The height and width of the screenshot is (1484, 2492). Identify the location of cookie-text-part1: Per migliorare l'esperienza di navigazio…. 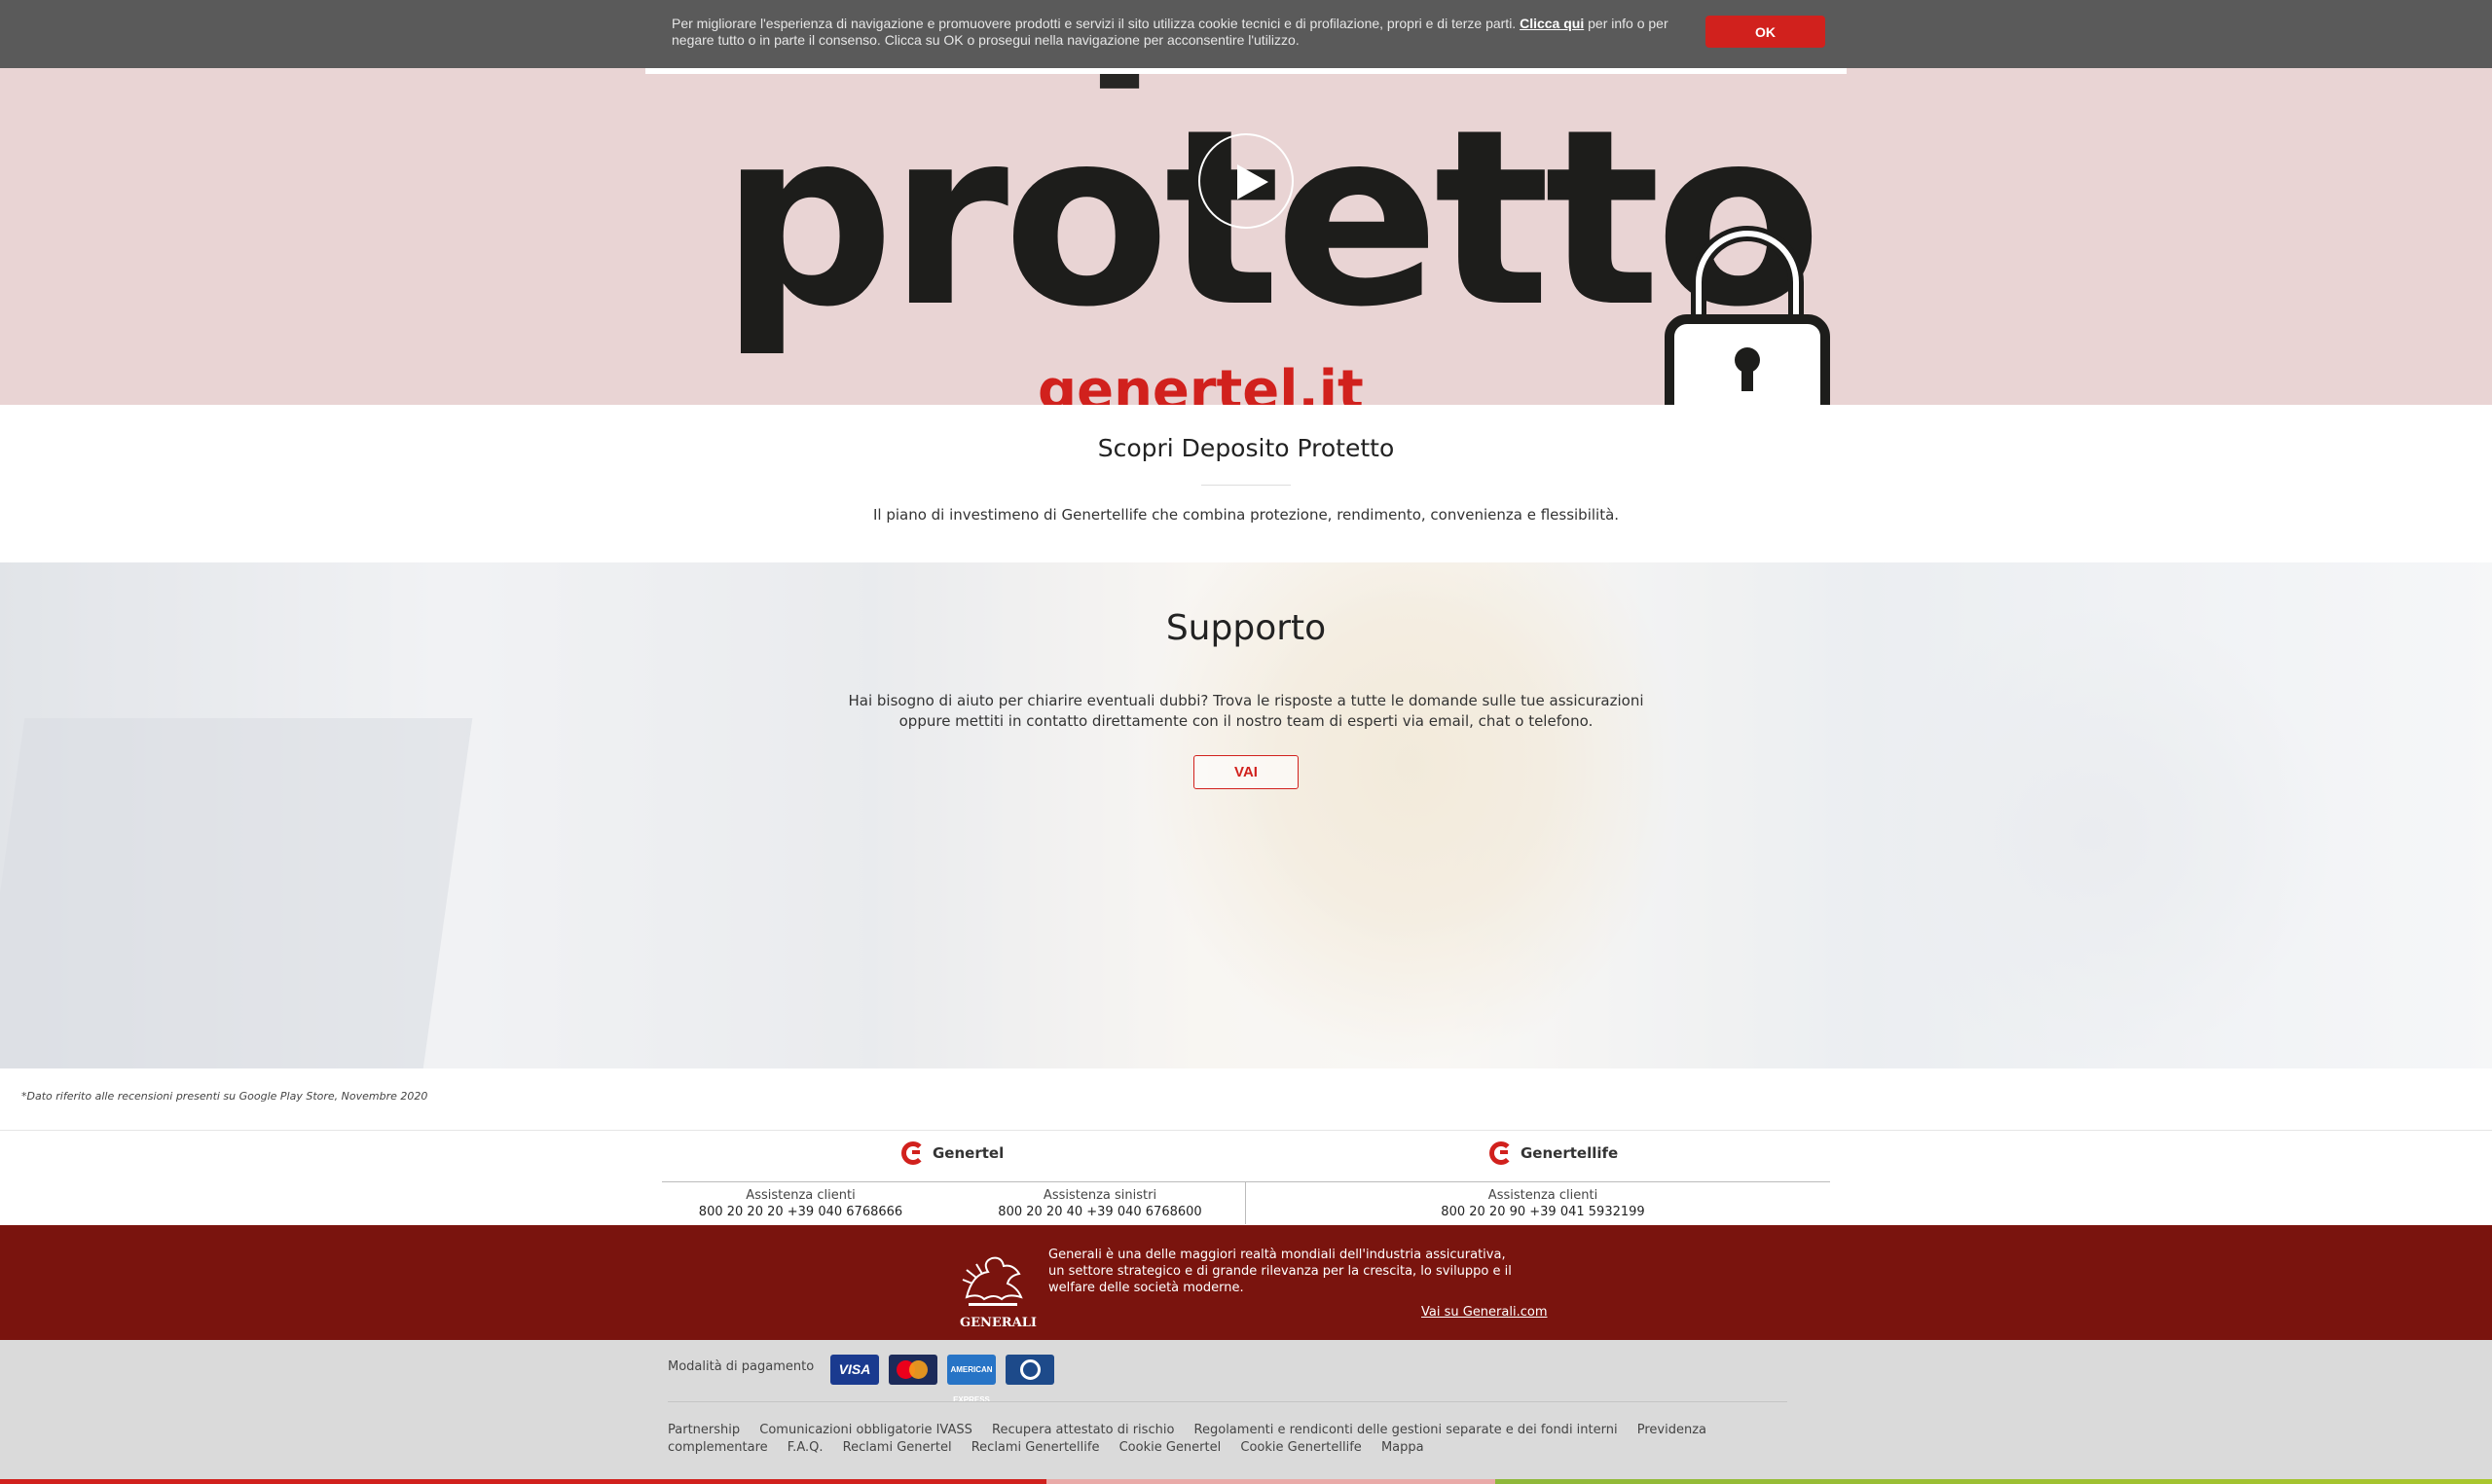
(1094, 24).